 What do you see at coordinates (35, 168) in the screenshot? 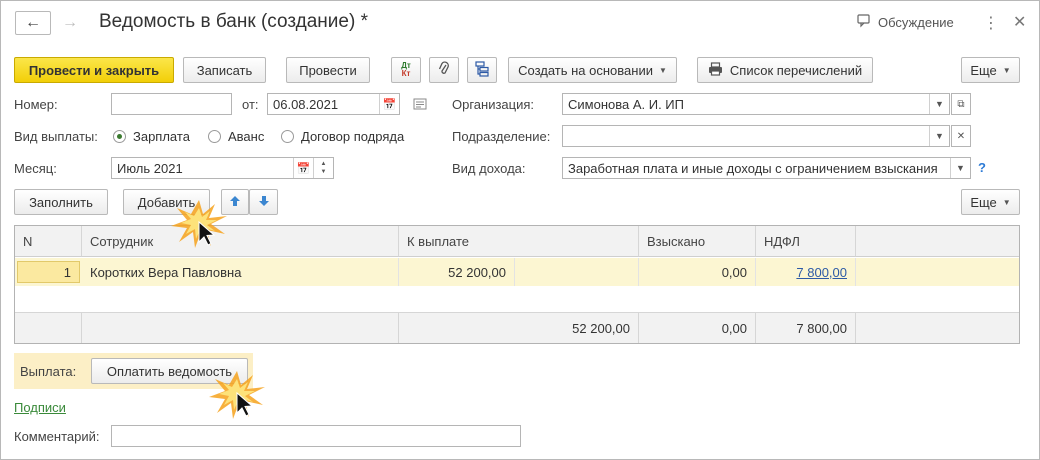
I see `month-label: Месяц:` at bounding box center [35, 168].